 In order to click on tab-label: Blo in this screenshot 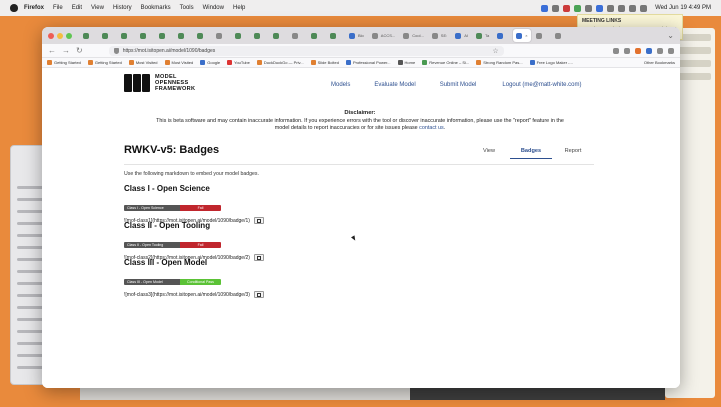, I will do `click(361, 35)`.